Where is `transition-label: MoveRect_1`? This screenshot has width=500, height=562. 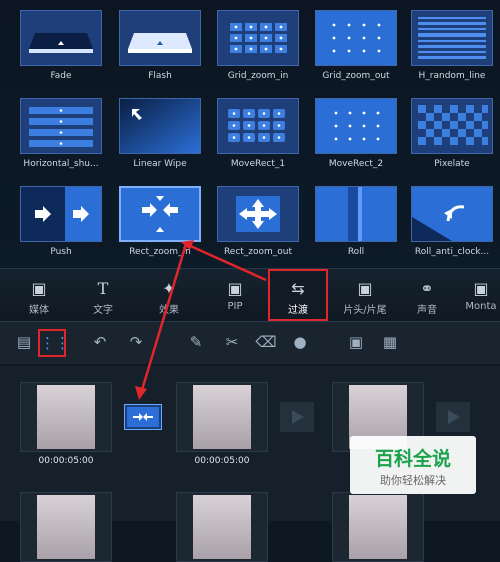
transition-label: MoveRect_1 is located at coordinates (258, 164).